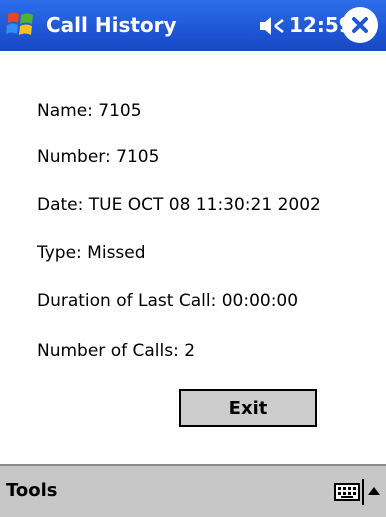 This screenshot has width=386, height=517. I want to click on menu-bar: Tools, so click(193, 490).